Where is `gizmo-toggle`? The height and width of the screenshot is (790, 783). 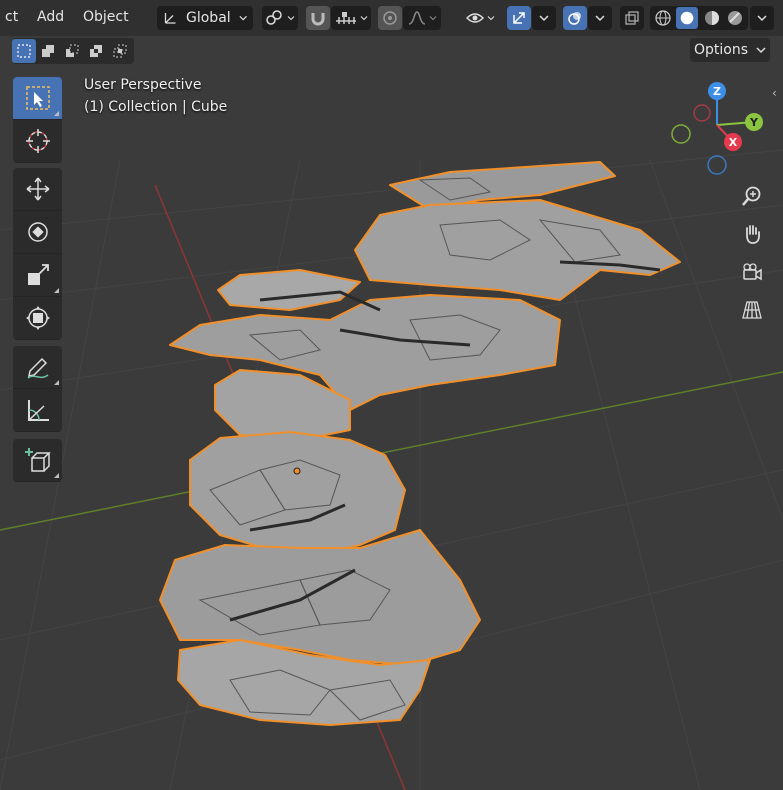 gizmo-toggle is located at coordinates (519, 18).